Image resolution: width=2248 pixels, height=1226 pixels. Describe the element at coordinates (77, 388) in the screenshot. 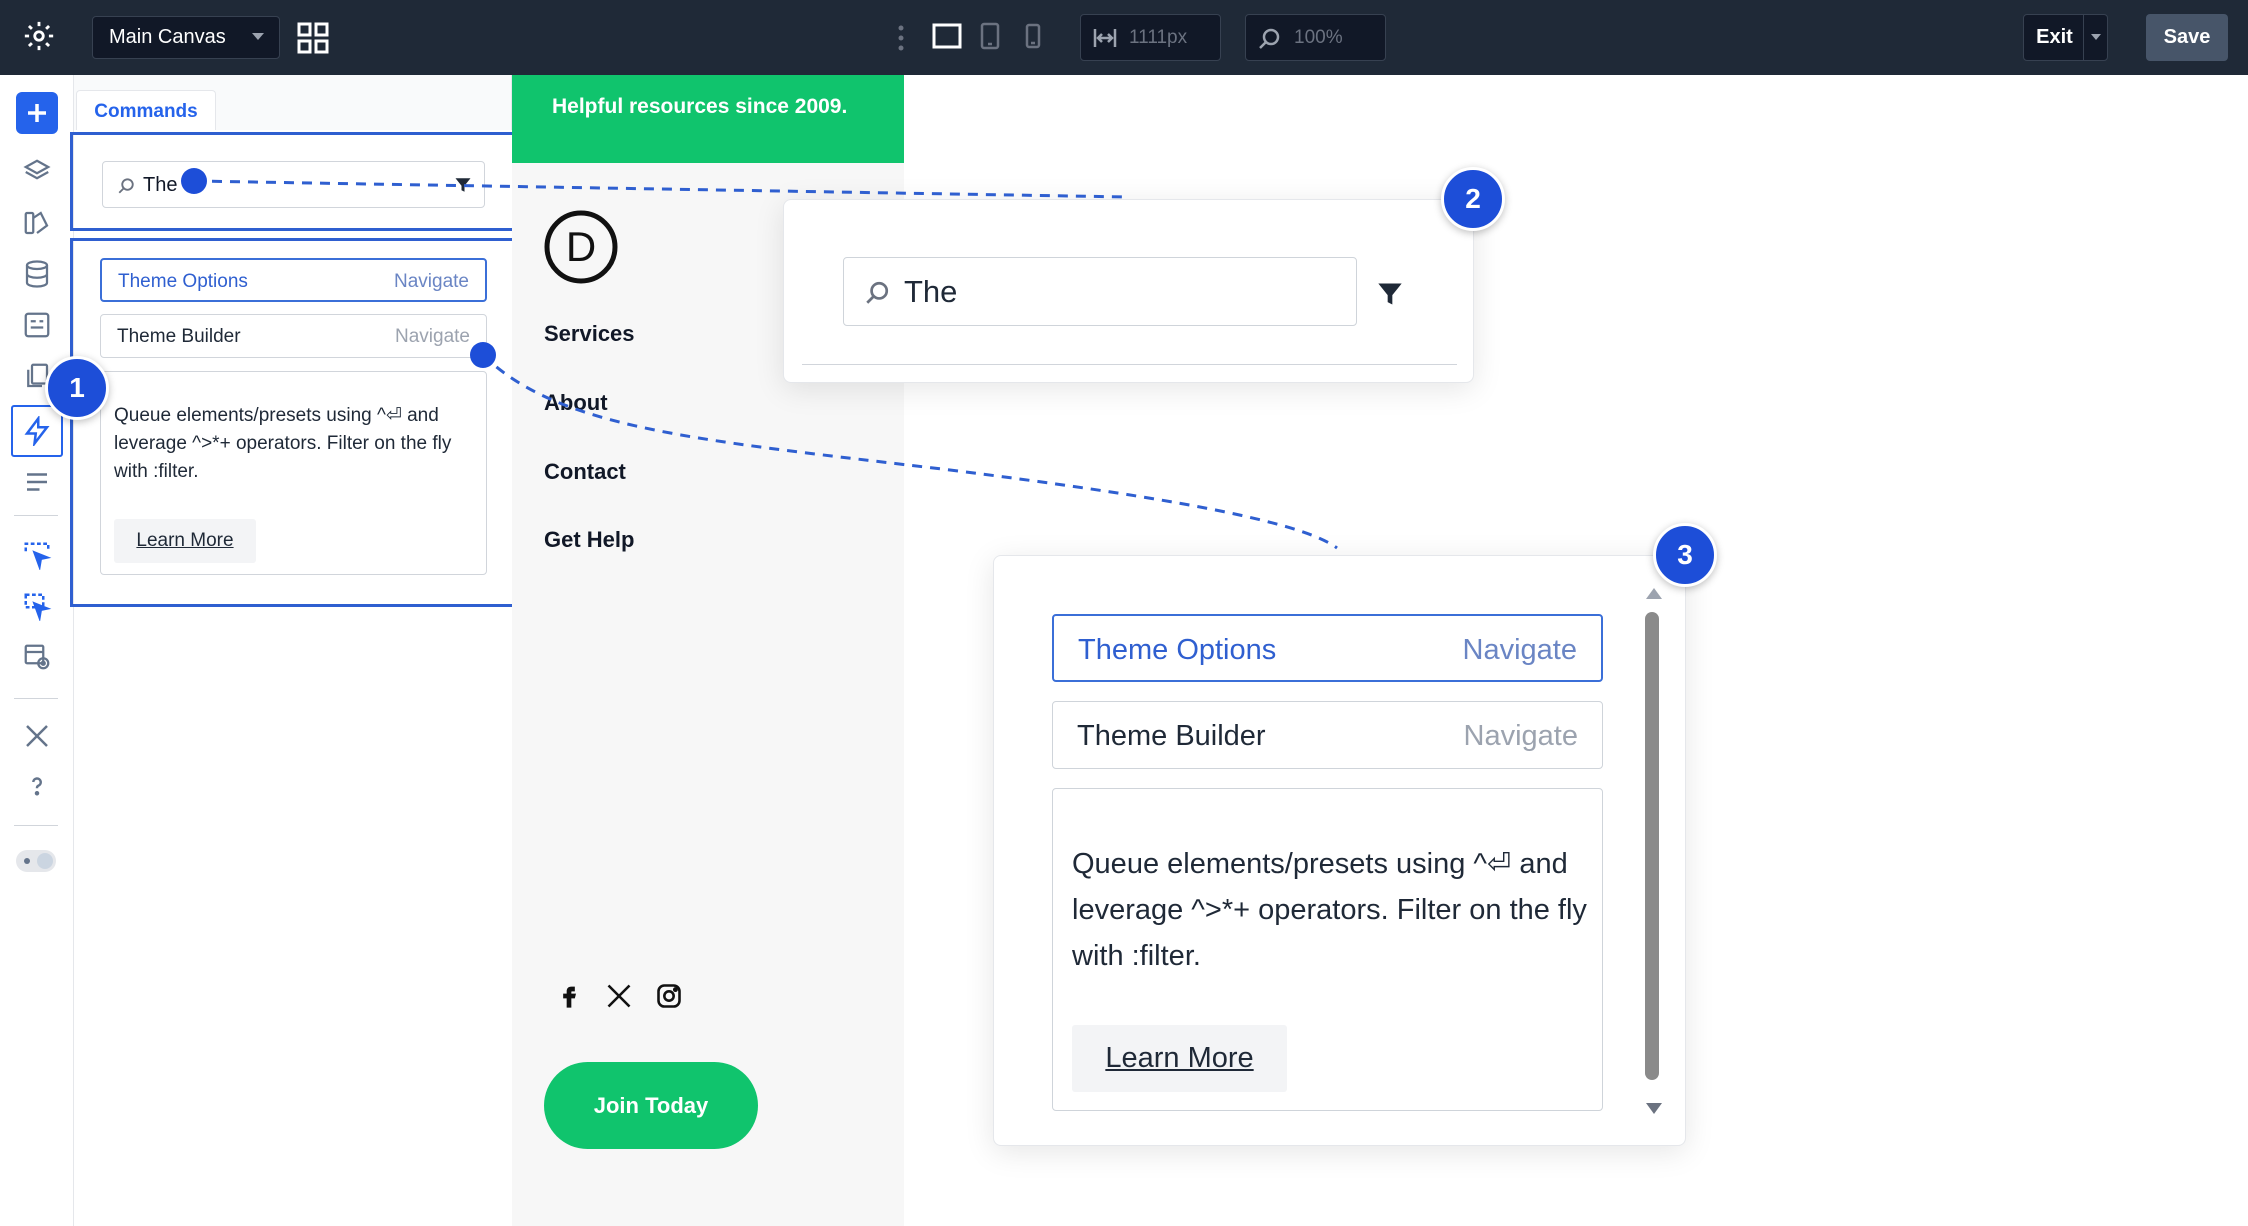

I see `step-badge-1: 1` at that location.